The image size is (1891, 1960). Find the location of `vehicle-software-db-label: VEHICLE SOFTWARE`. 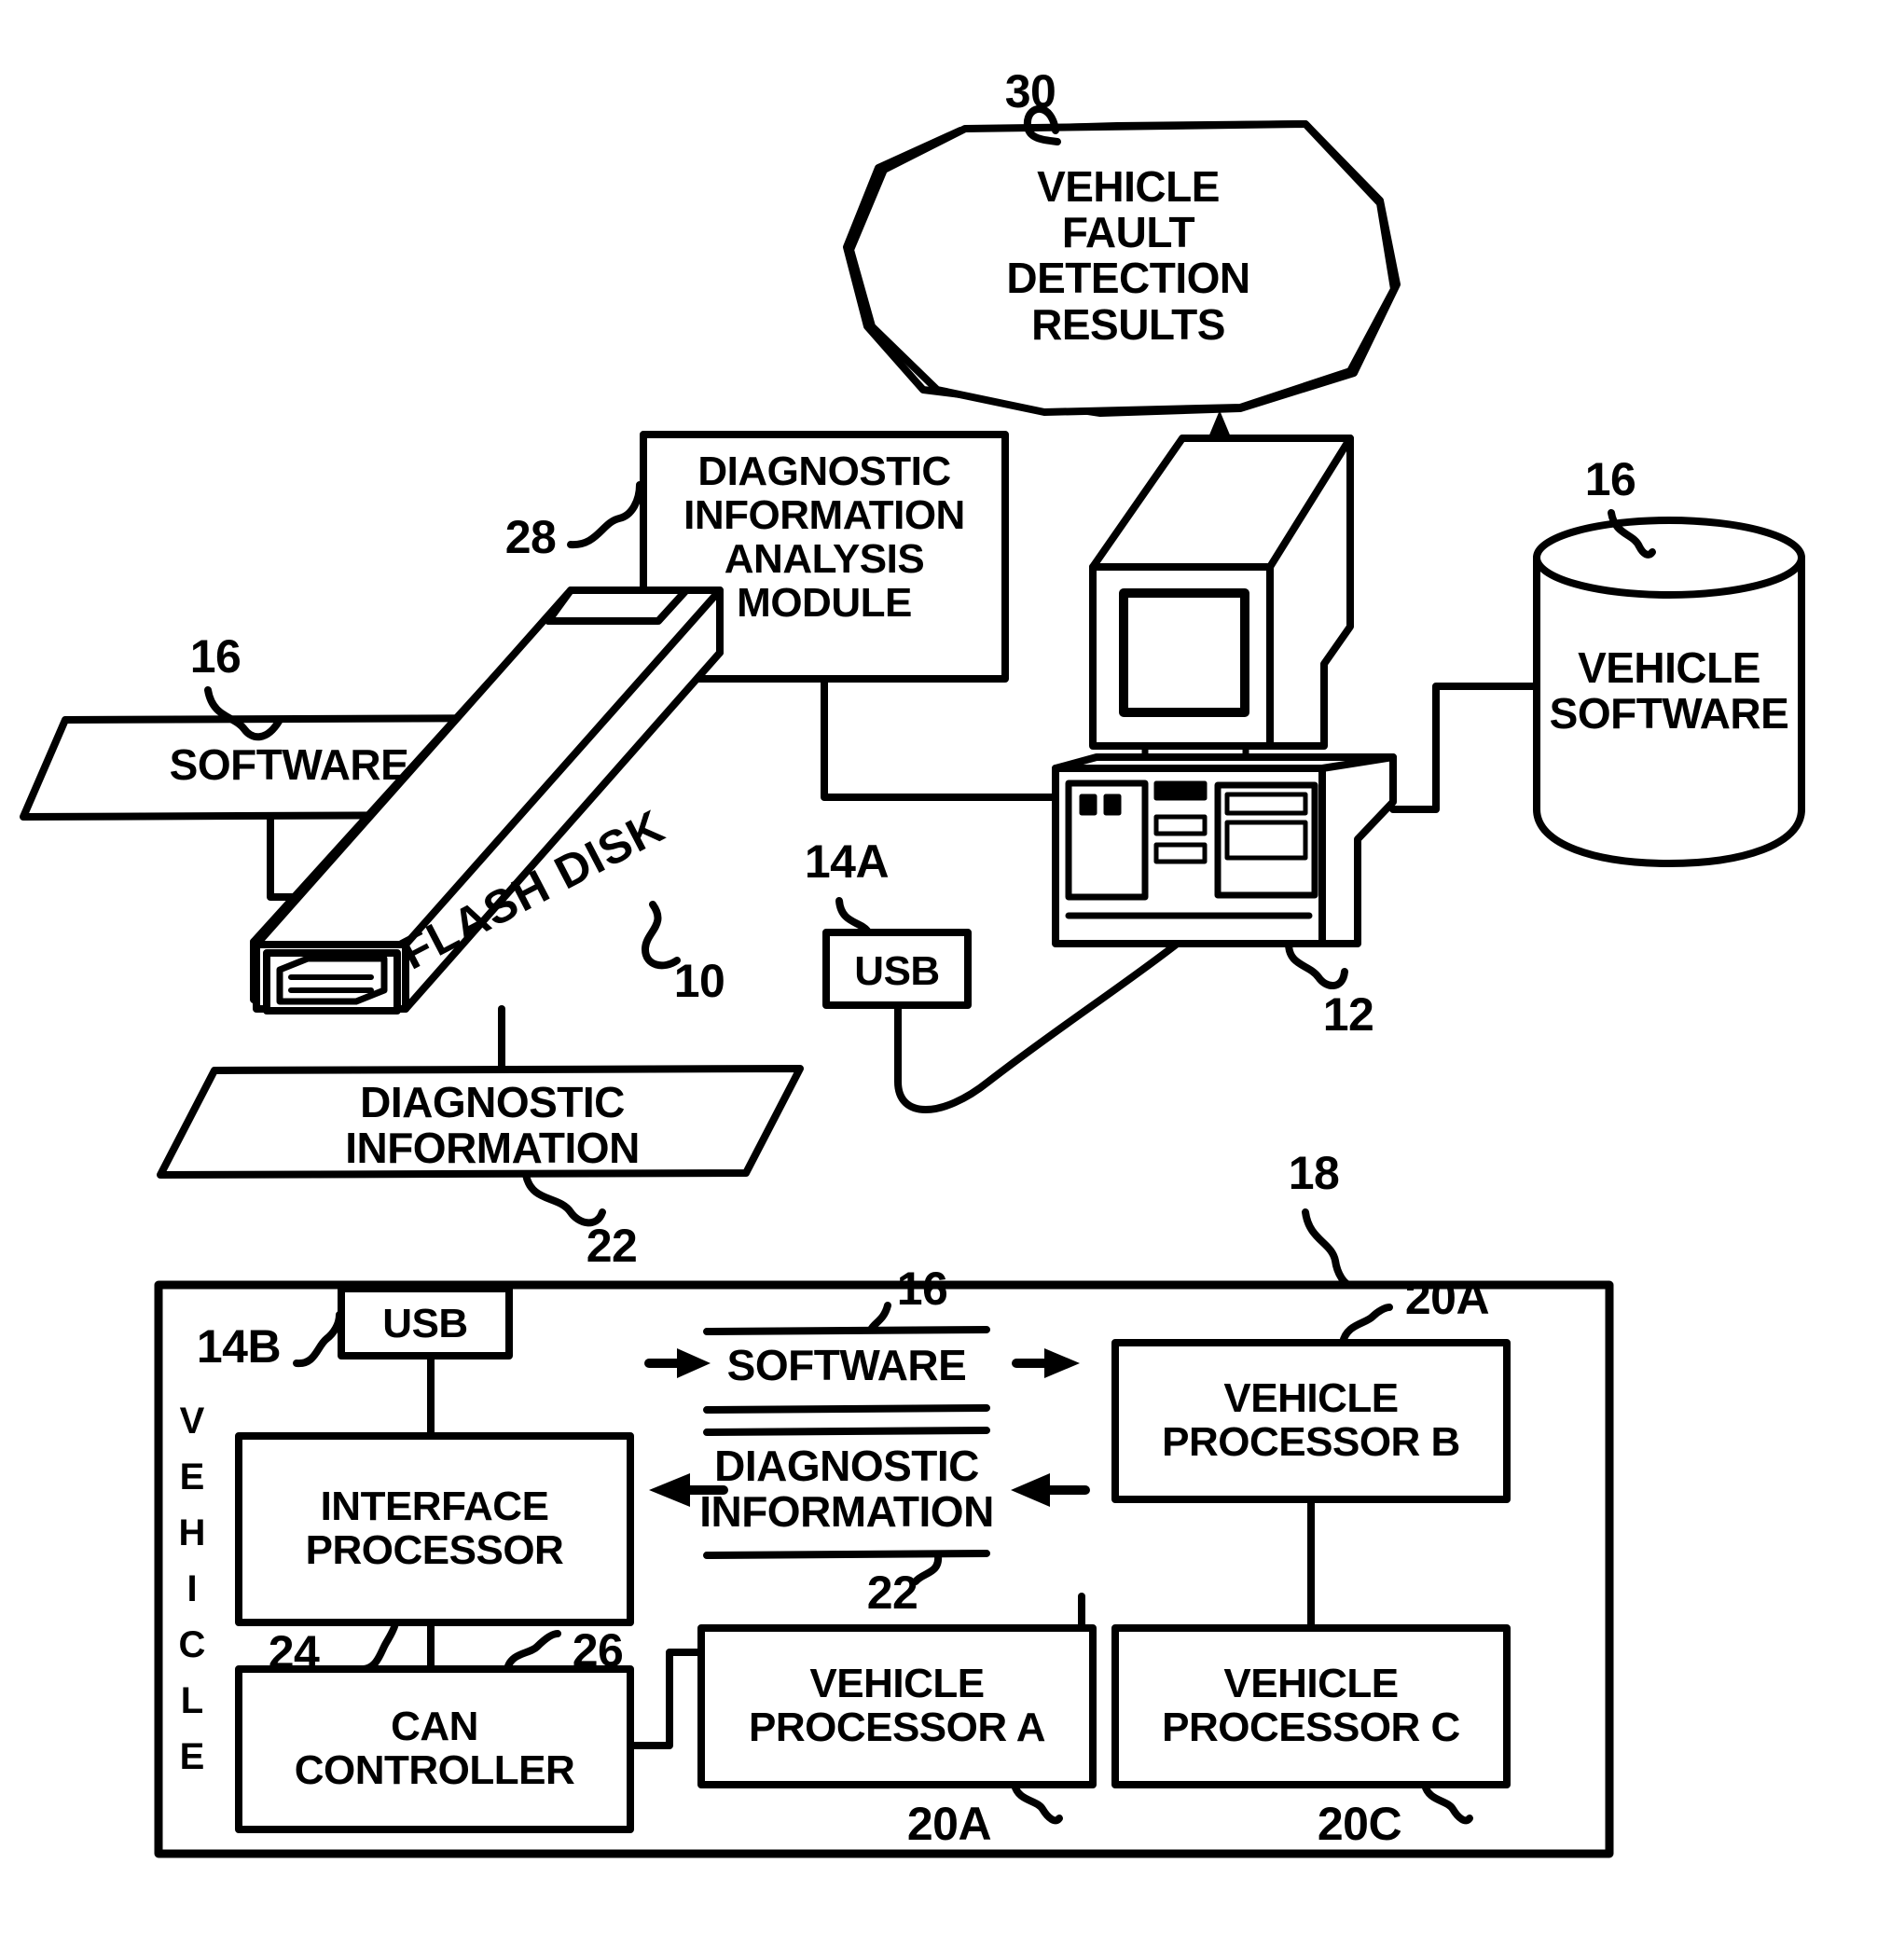

vehicle-software-db-label: VEHICLE SOFTWARE is located at coordinates (1669, 690).